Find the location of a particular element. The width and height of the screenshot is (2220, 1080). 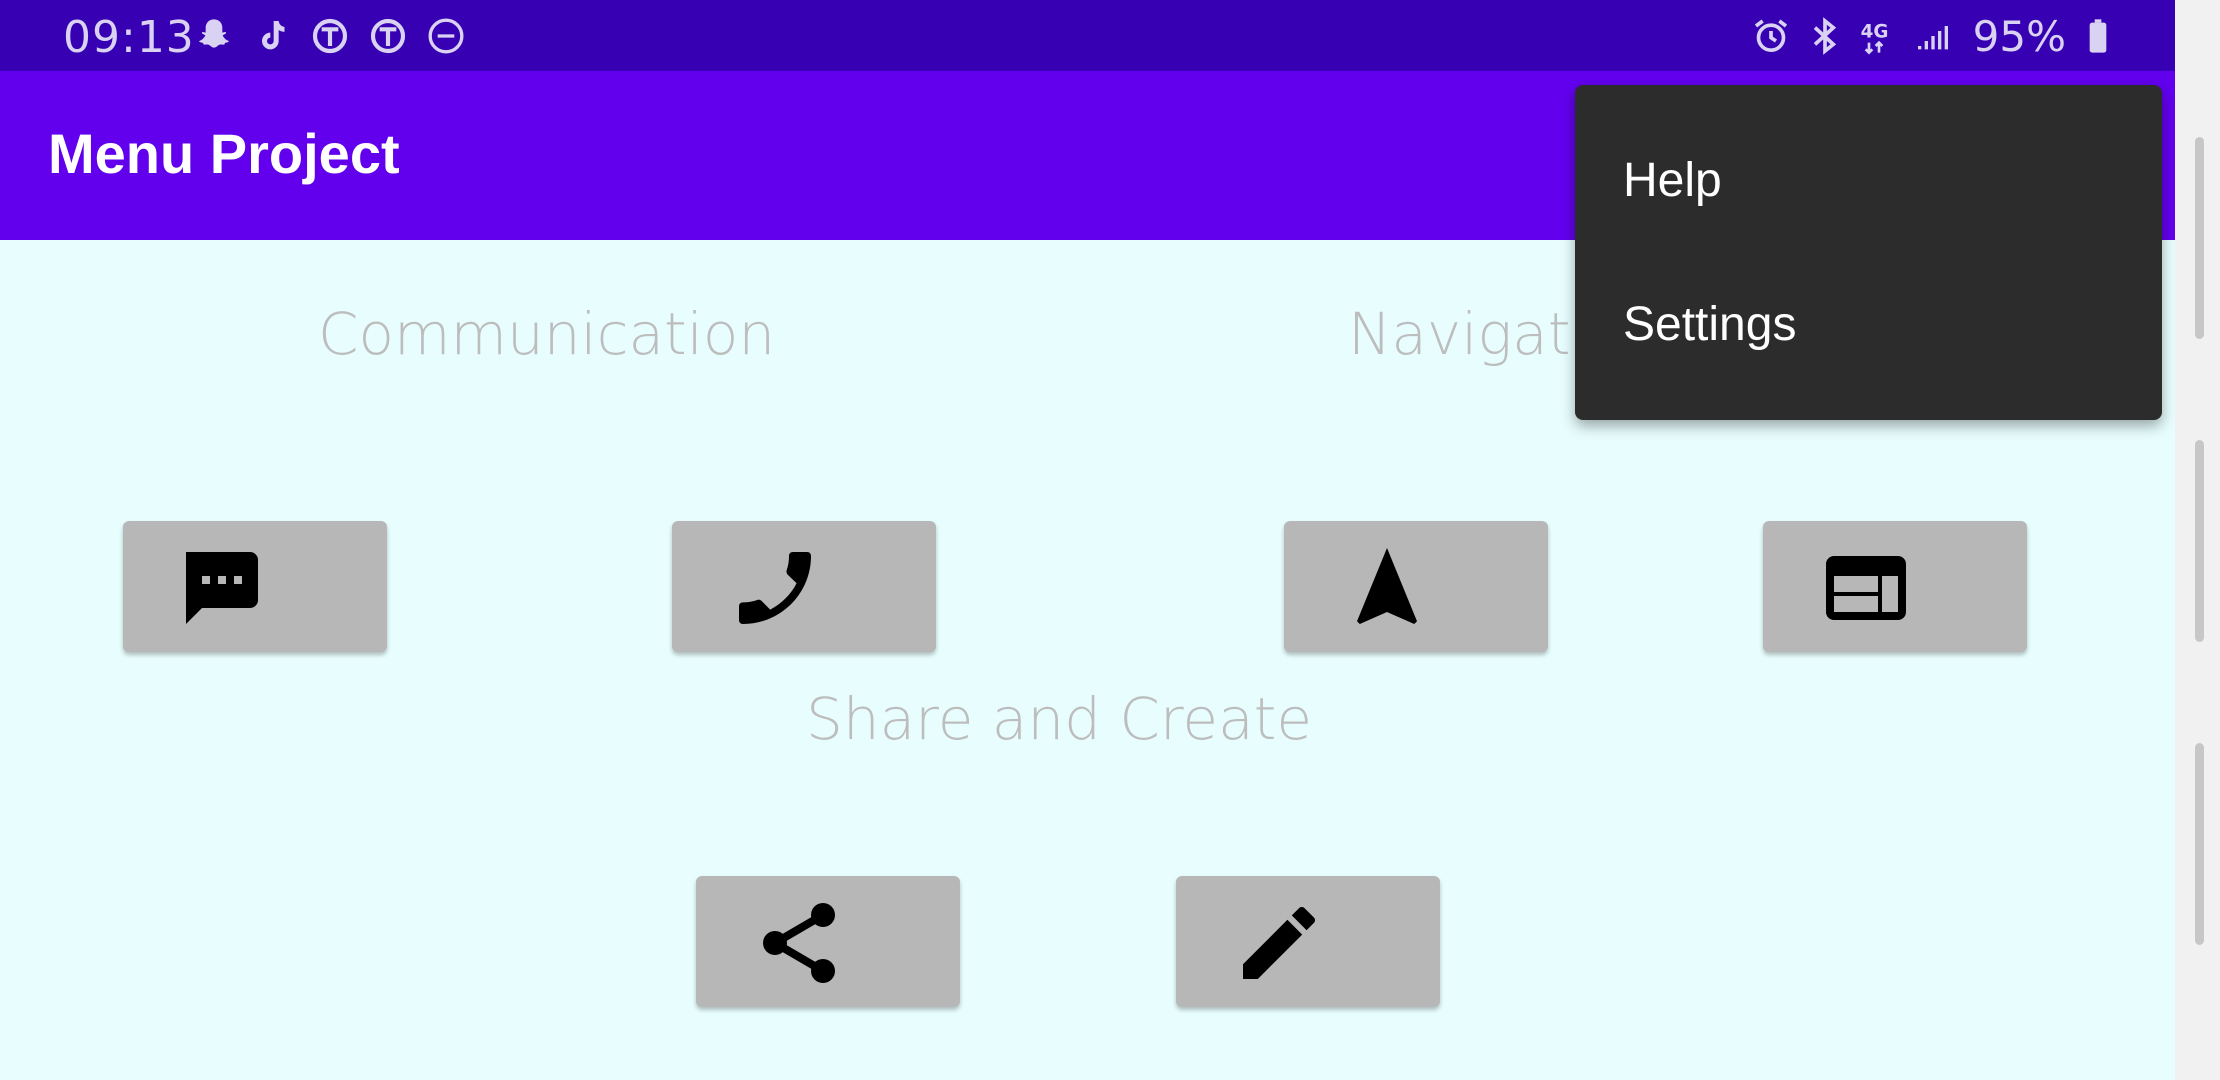

bluetooth-icon is located at coordinates (1825, 36).